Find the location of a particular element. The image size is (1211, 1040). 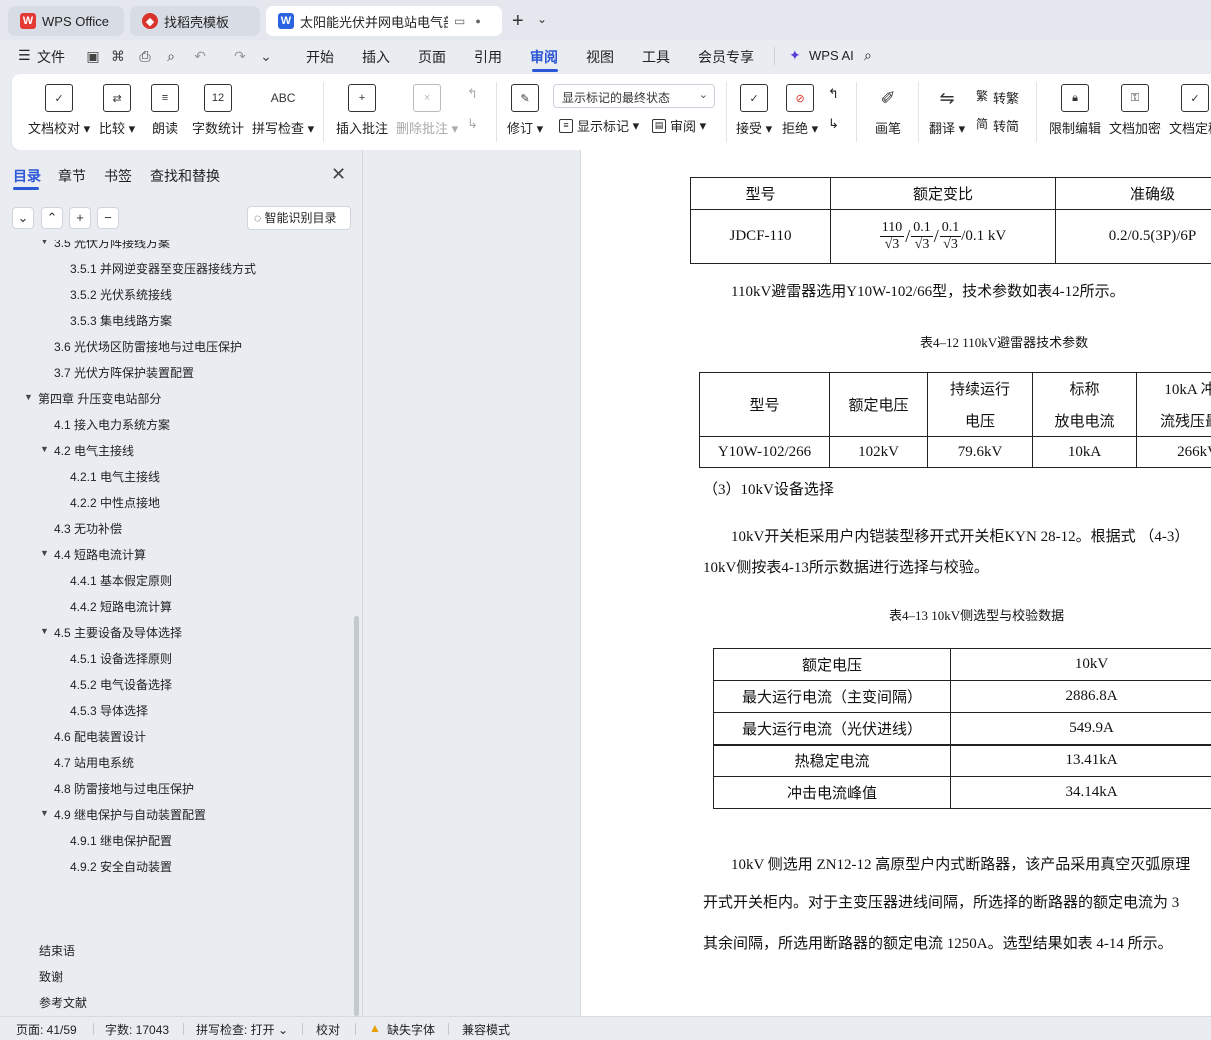

prev-comment-icon: ↰ is located at coordinates (472, 94).